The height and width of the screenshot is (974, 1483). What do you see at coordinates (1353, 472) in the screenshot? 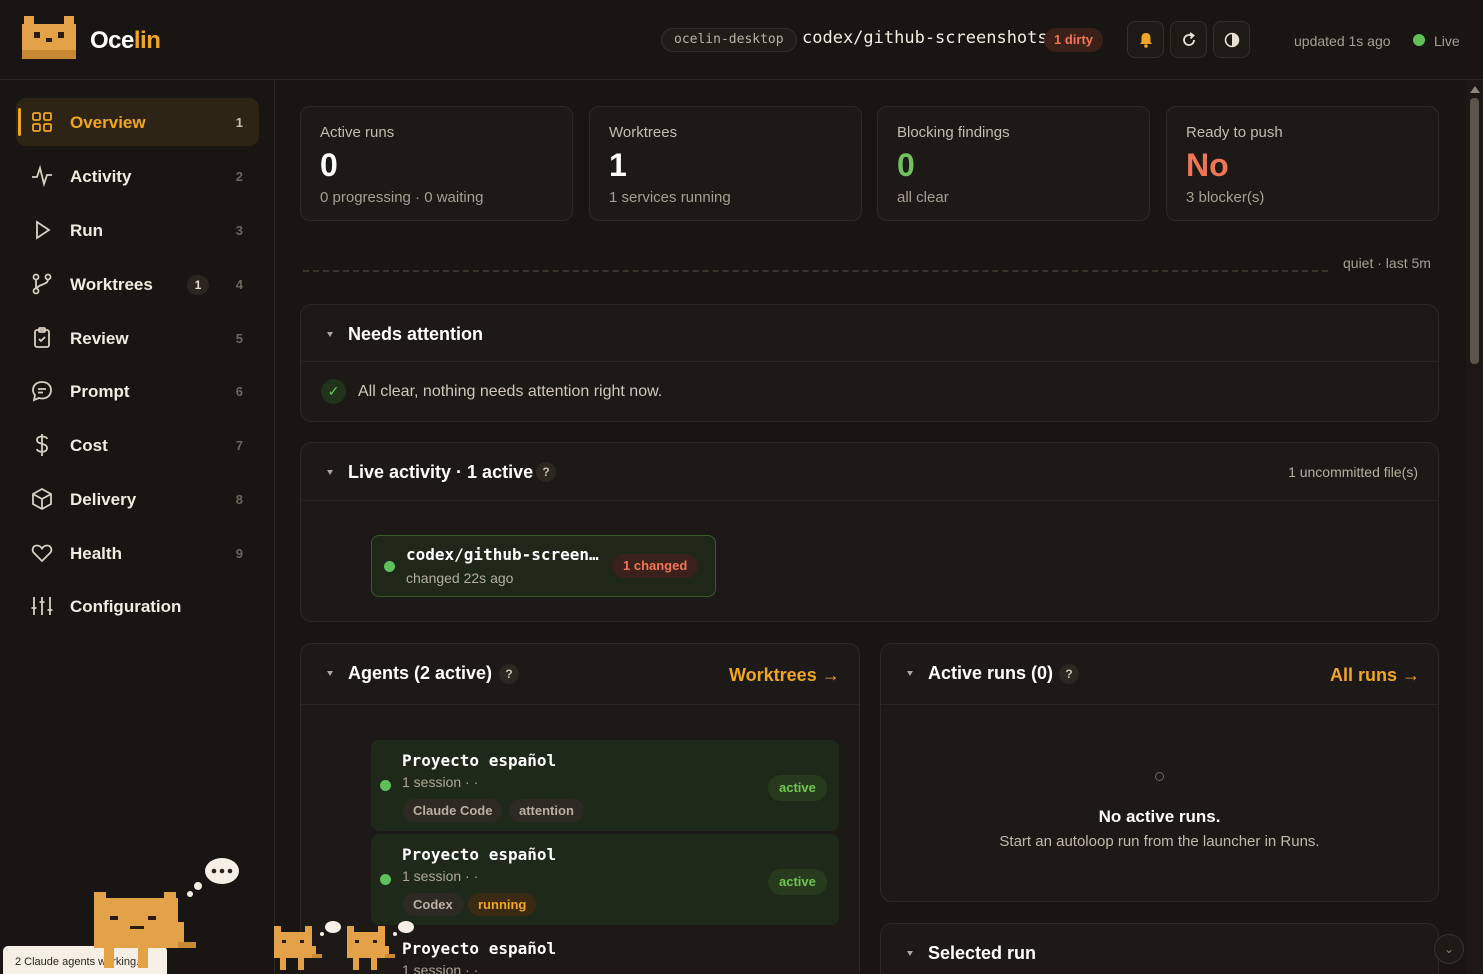
I see `uncommitted-files: 1 uncommitted file(s)` at bounding box center [1353, 472].